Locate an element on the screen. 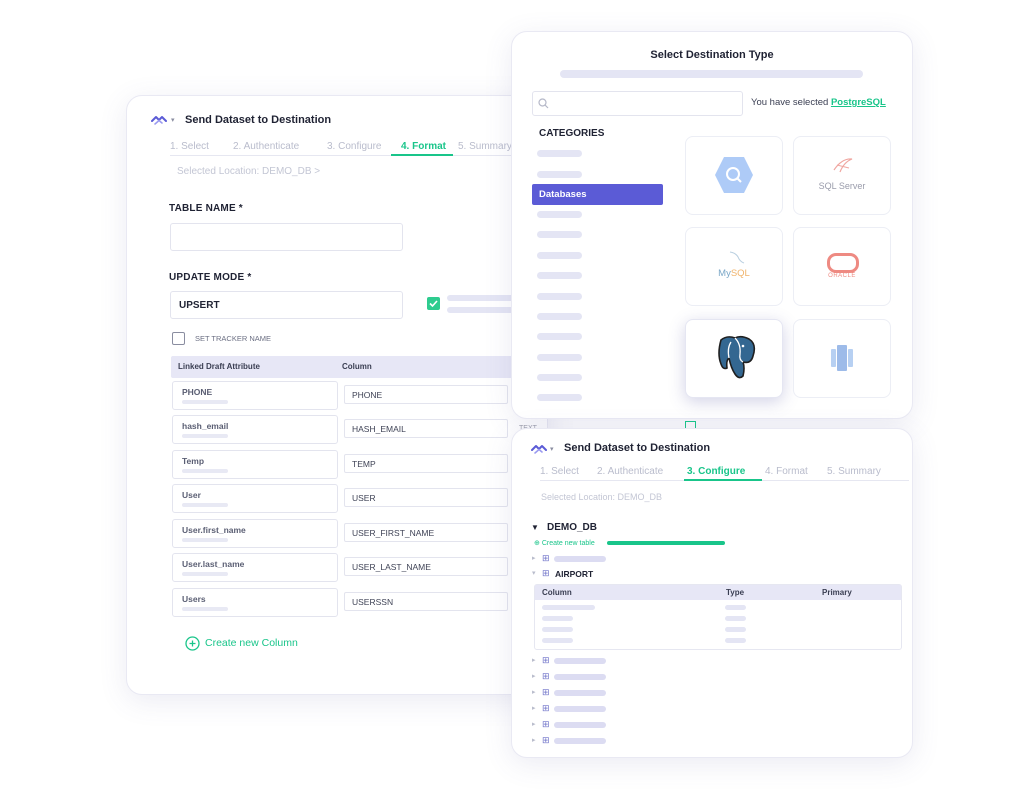 The image size is (1024, 789). selected-location: Selected Location: DEMO_DB is located at coordinates (602, 497).